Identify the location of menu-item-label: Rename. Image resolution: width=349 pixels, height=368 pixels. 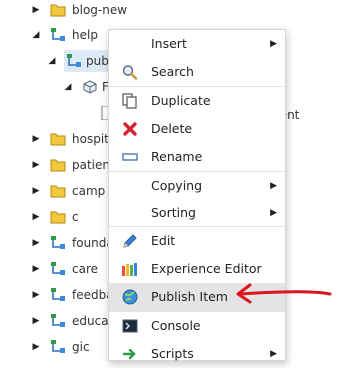
(177, 156).